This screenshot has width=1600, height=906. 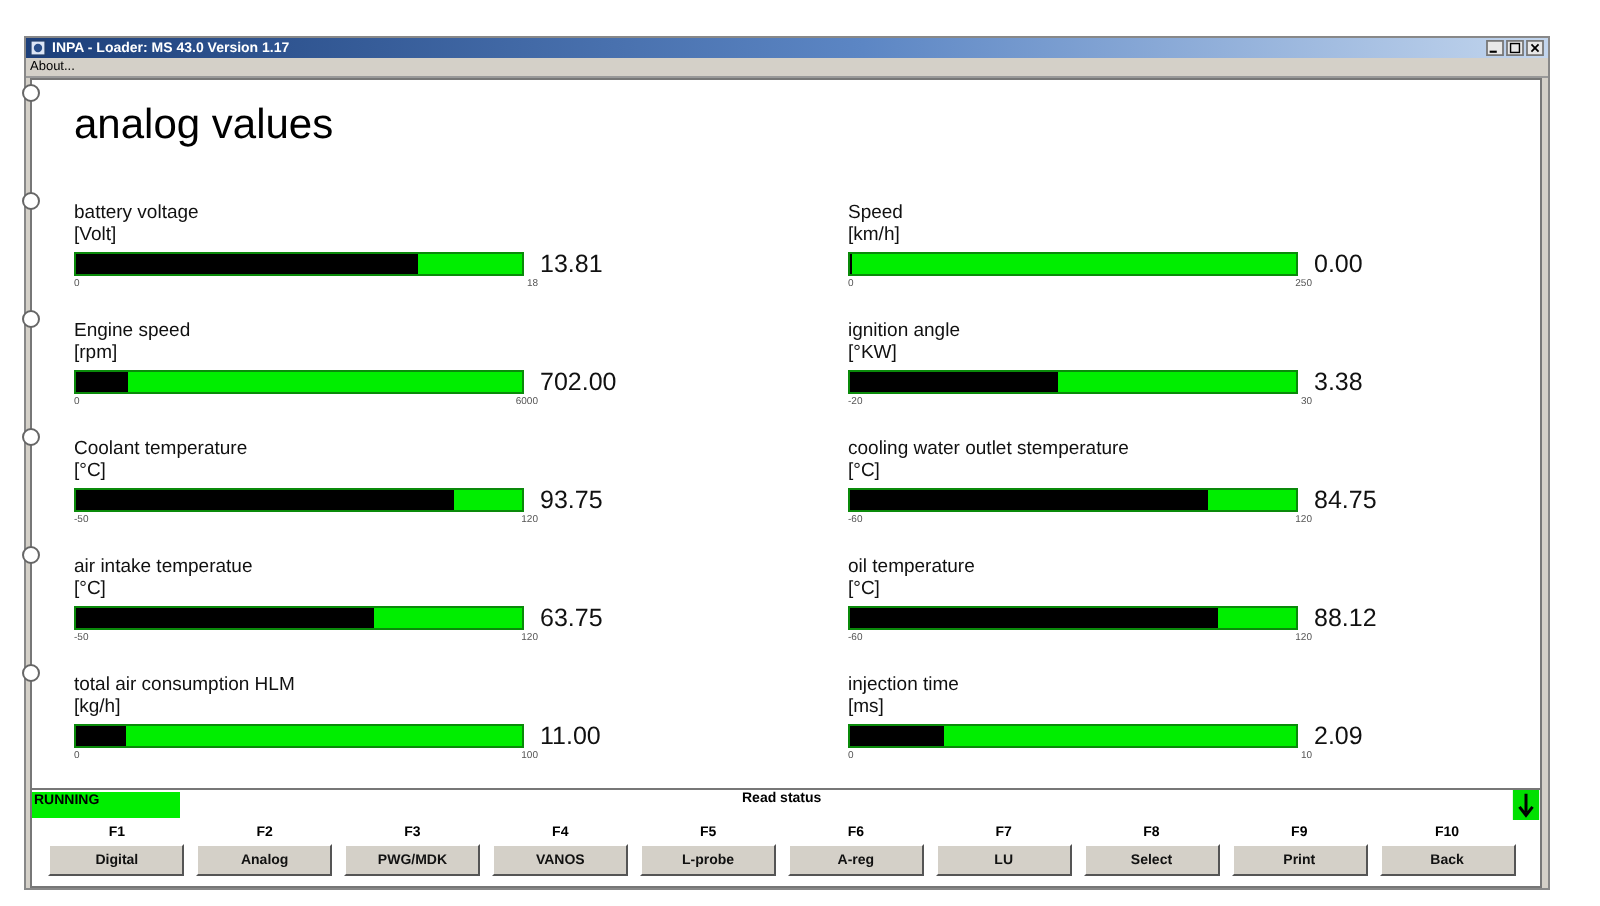 I want to click on gauge-unit: [ms], so click(x=867, y=707).